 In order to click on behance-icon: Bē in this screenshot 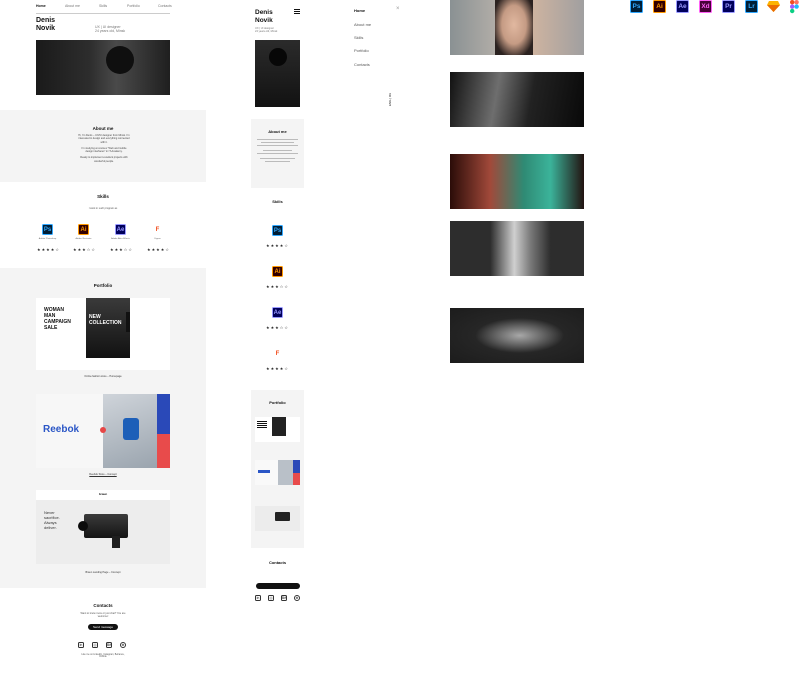, I will do `click(109, 645)`.